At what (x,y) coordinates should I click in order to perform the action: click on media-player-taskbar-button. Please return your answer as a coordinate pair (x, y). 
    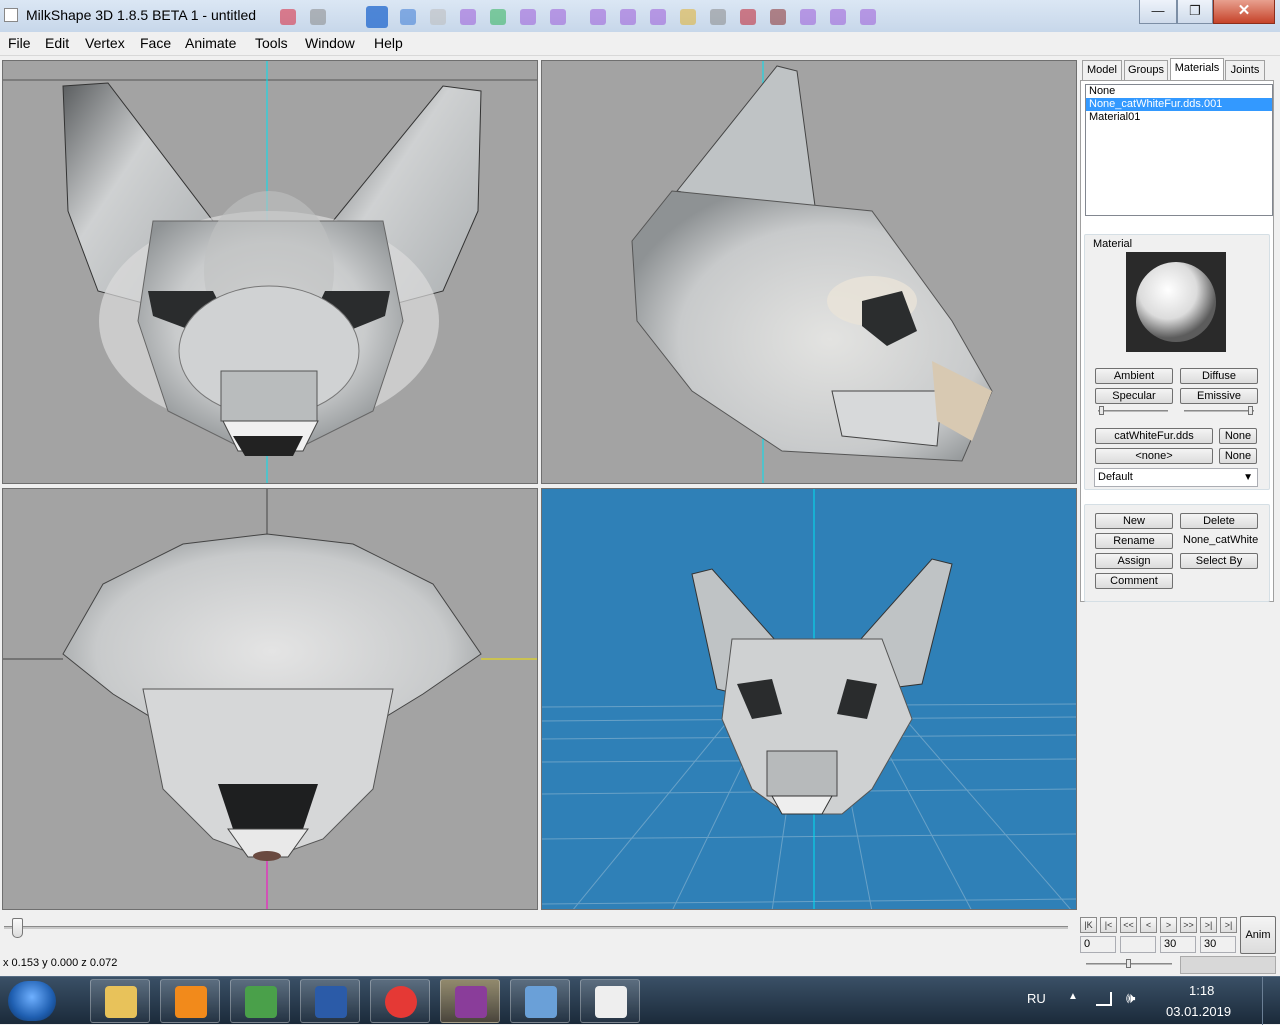
    Looking at the image, I should click on (190, 1001).